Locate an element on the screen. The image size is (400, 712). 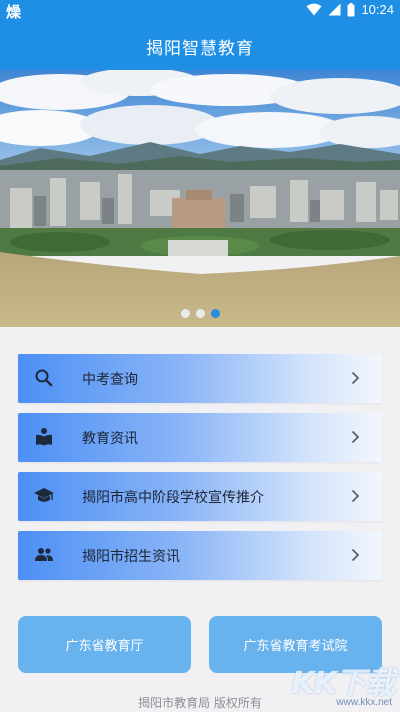
people-icon is located at coordinates (44, 554).